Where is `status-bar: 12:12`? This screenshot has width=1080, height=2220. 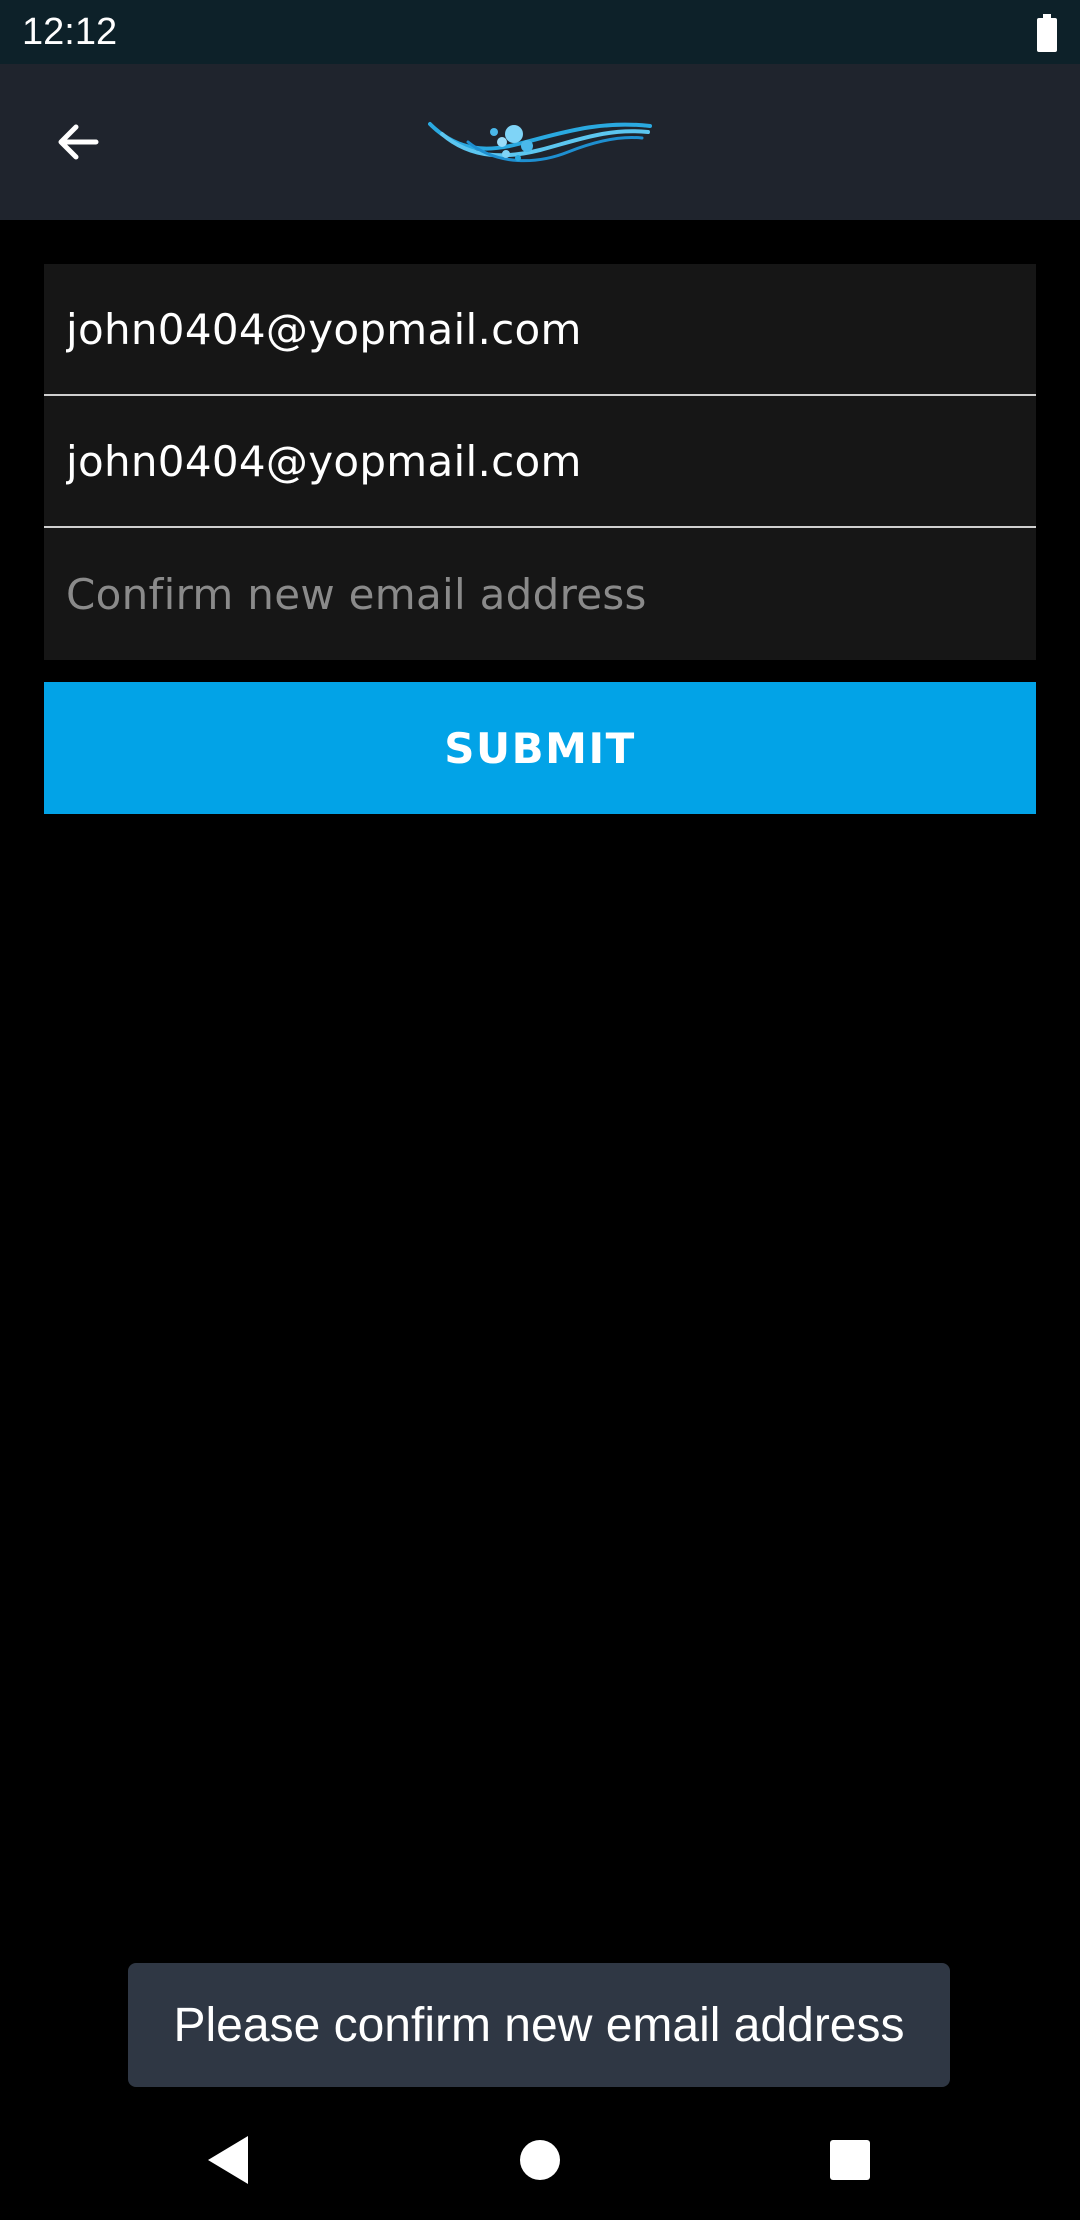 status-bar: 12:12 is located at coordinates (540, 32).